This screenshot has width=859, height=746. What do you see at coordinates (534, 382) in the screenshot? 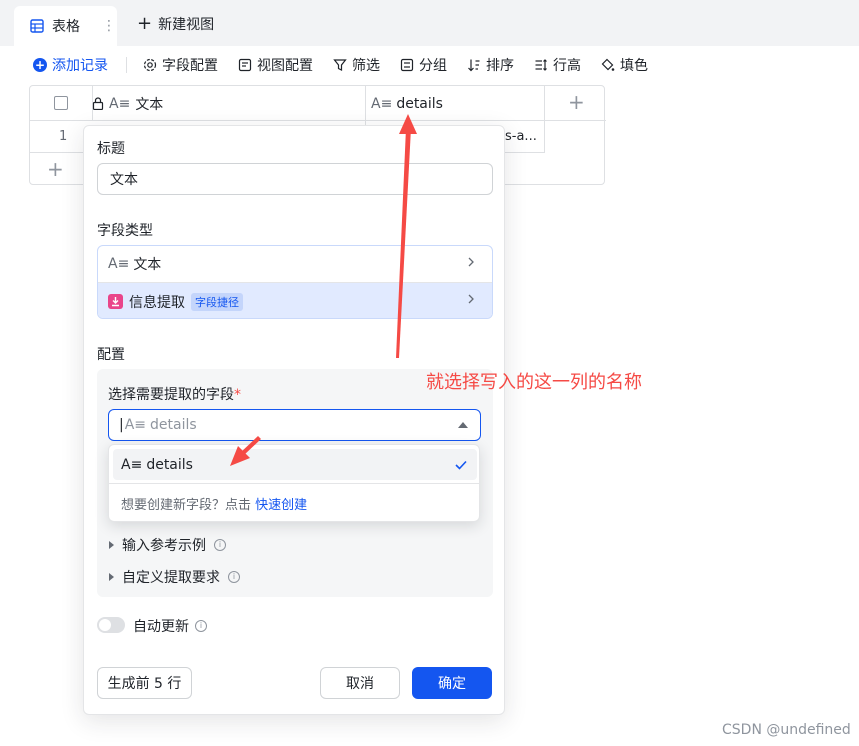
I see `annotation-text: 就选择写入的这一列的名称` at bounding box center [534, 382].